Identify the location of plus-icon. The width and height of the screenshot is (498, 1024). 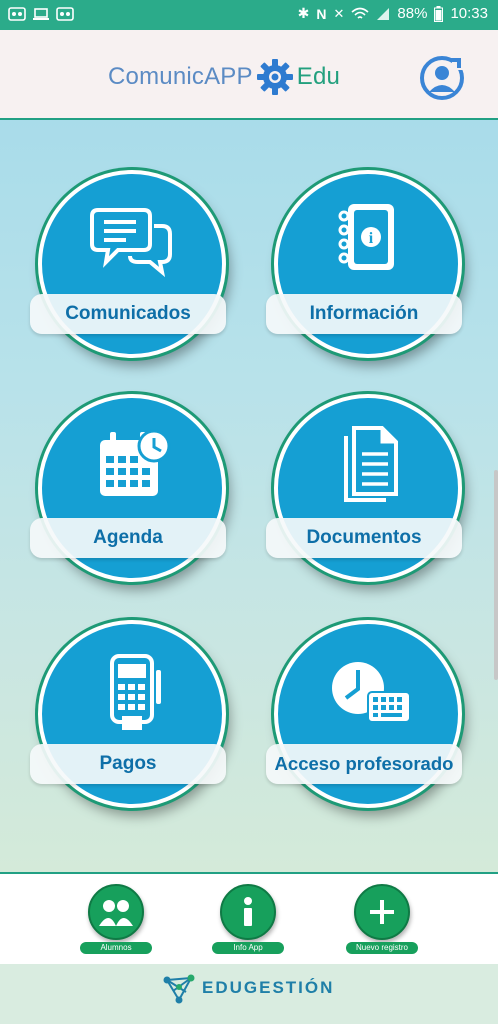
(382, 912).